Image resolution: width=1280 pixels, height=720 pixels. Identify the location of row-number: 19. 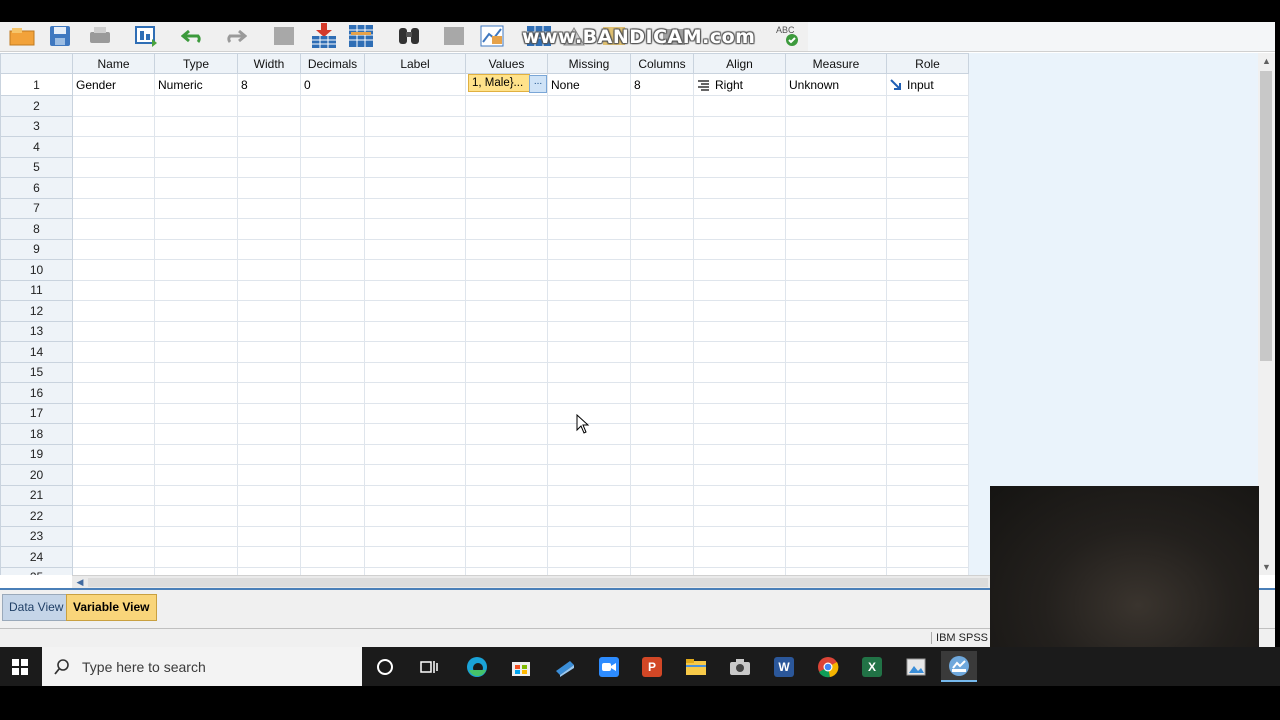
(36, 454).